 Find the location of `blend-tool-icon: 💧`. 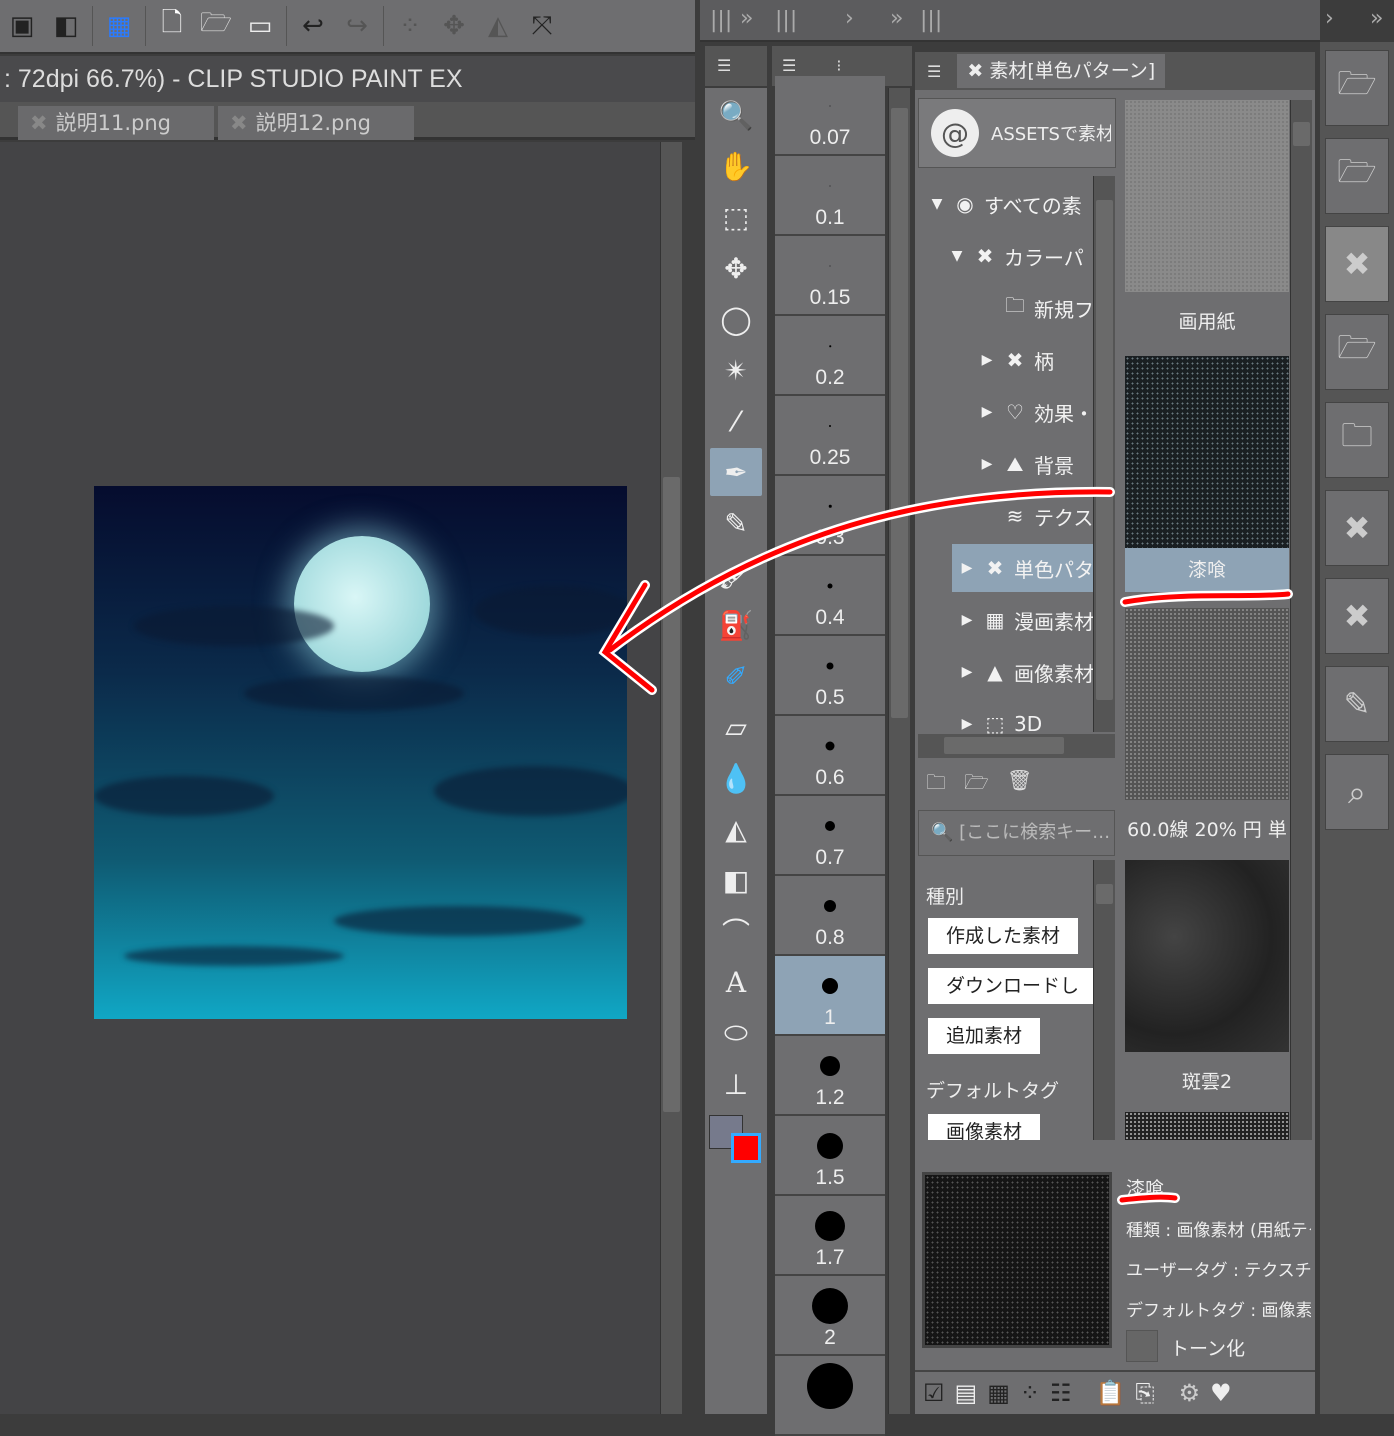

blend-tool-icon: 💧 is located at coordinates (736, 778).